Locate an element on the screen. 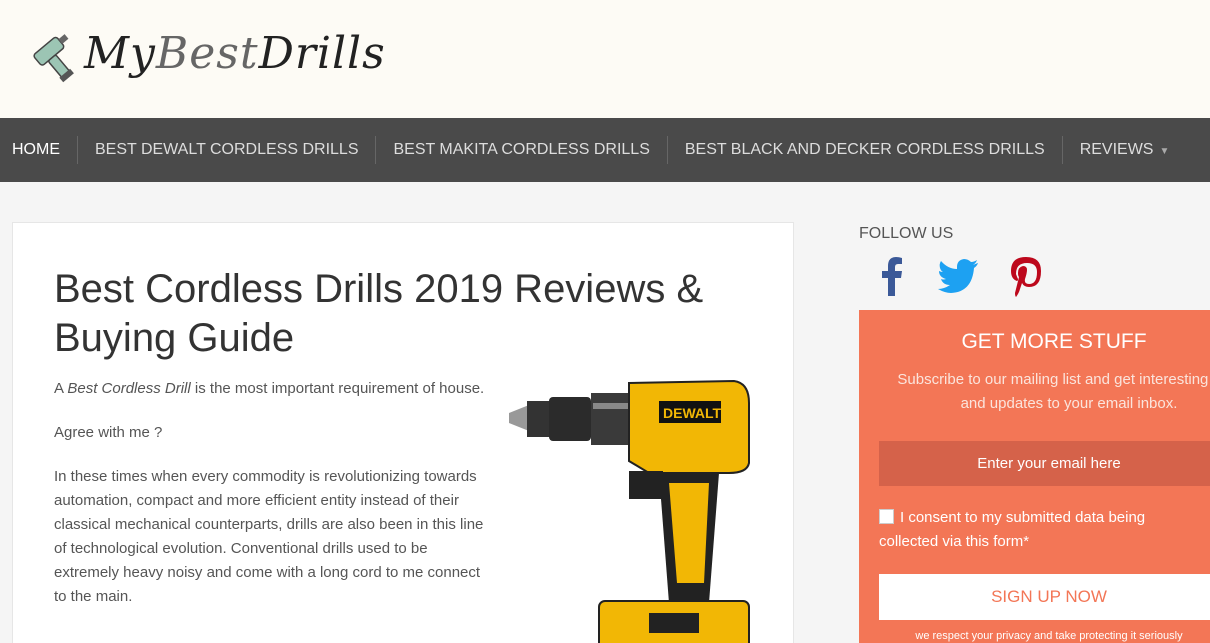  nav-item-home: HOME is located at coordinates (39, 150).